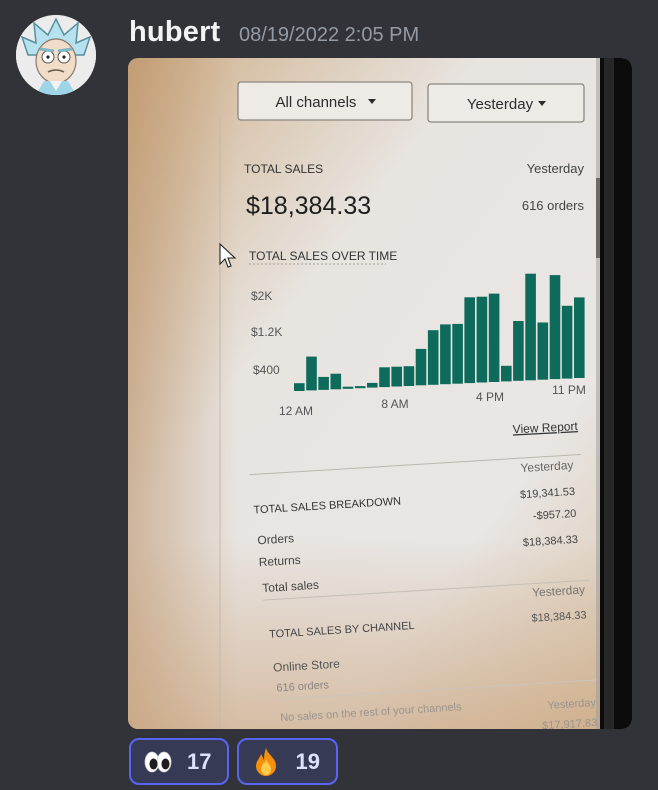  What do you see at coordinates (396, 376) in the screenshot?
I see `sales-bar-8-am` at bounding box center [396, 376].